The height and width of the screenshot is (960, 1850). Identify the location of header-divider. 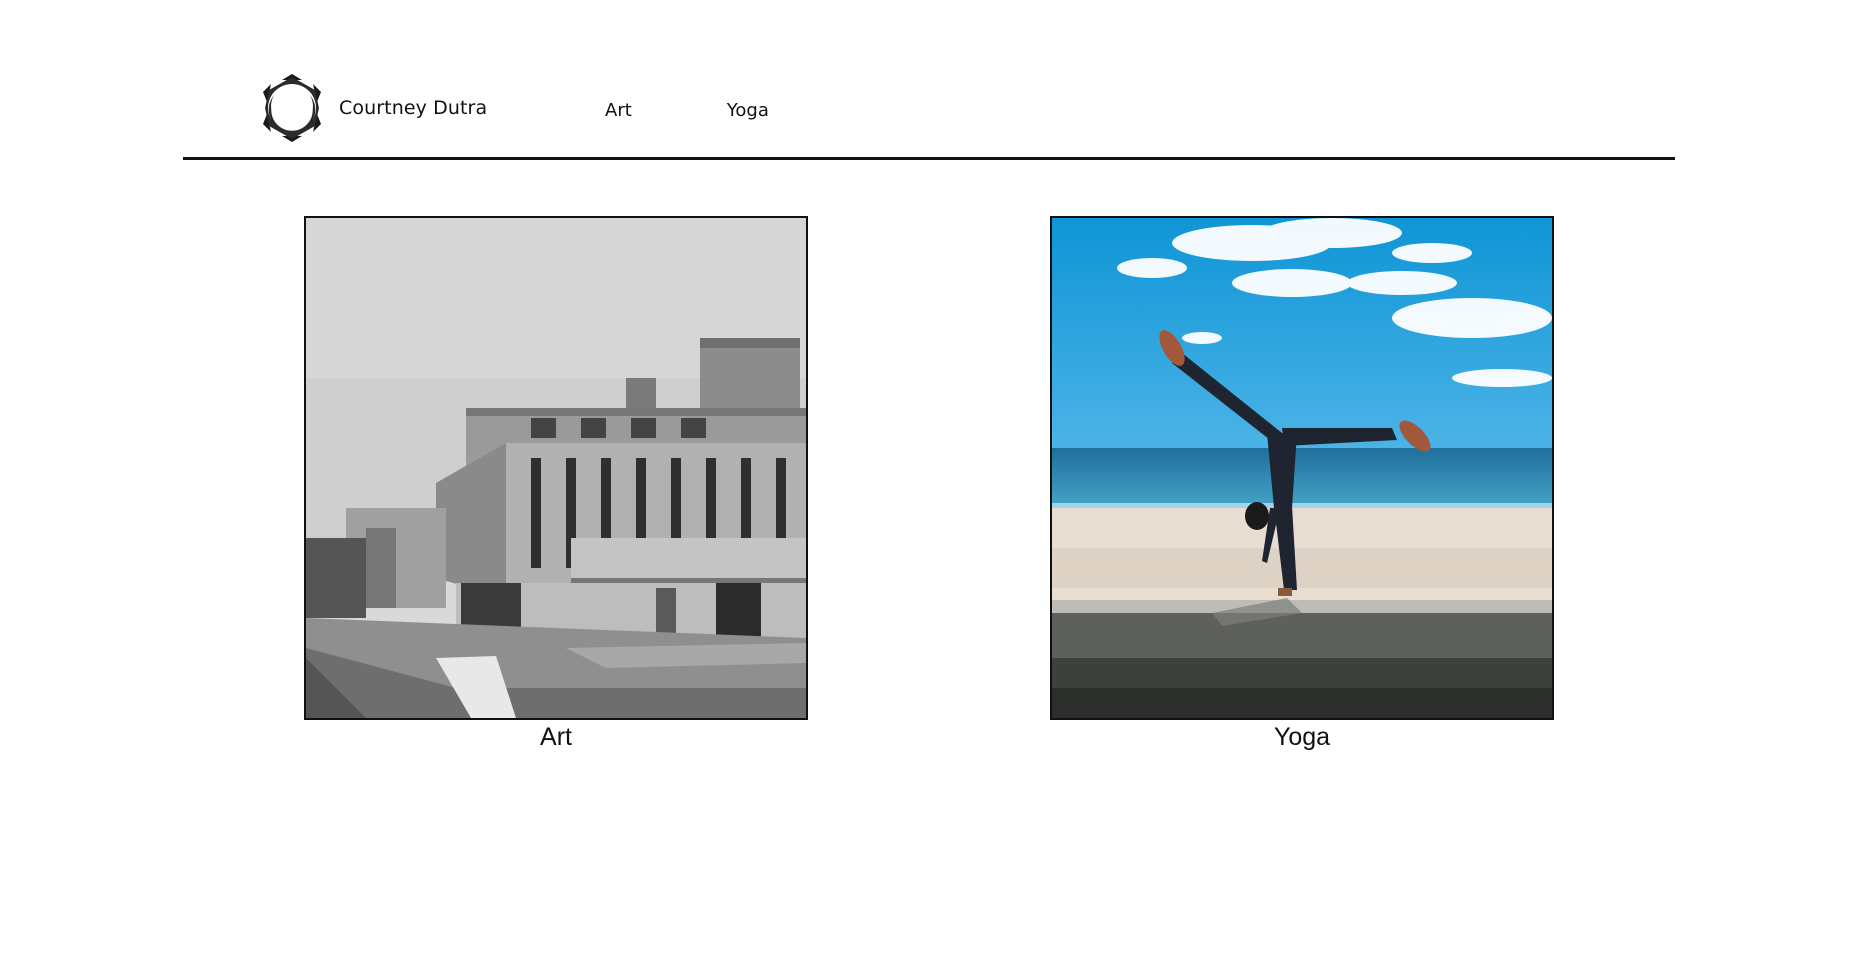
(929, 158).